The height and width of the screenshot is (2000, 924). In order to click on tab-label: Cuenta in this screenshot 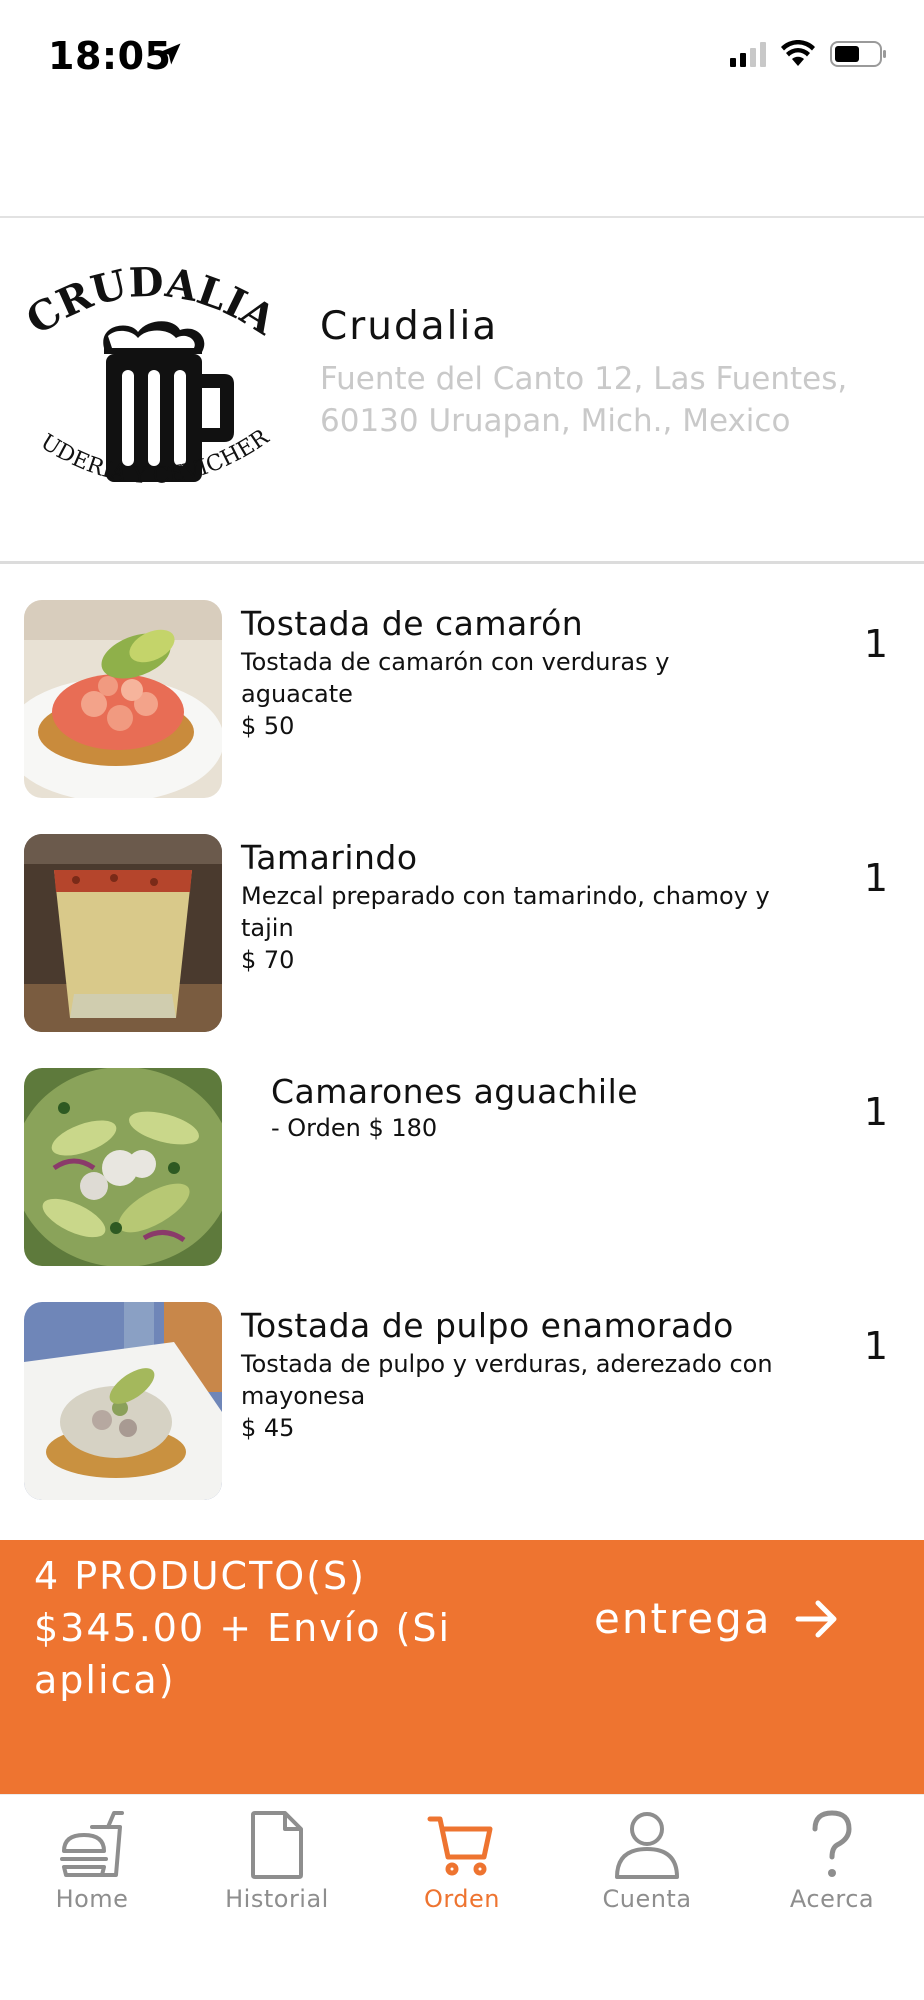, I will do `click(647, 1899)`.